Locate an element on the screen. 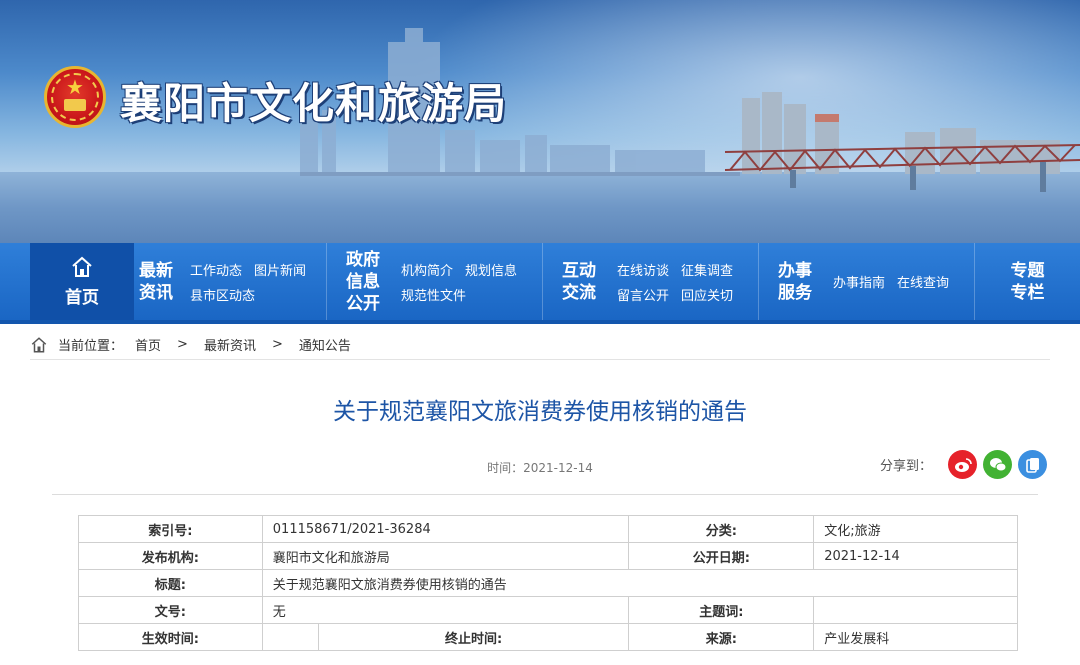 This screenshot has width=1080, height=665. topic-label: 主题词: is located at coordinates (721, 610).